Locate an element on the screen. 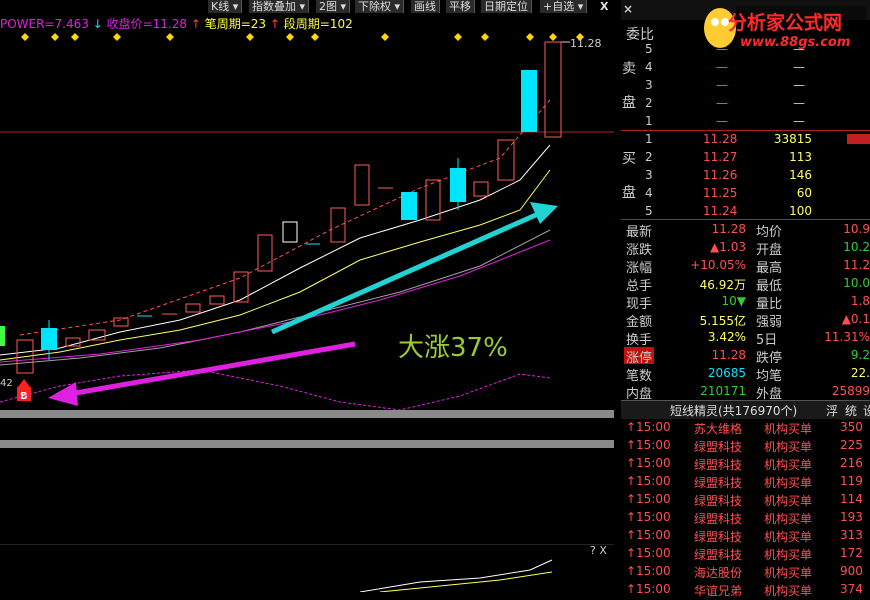  tape-row: ↑ 15:00 绿盟科技 机构买单 313 is located at coordinates (748, 537).